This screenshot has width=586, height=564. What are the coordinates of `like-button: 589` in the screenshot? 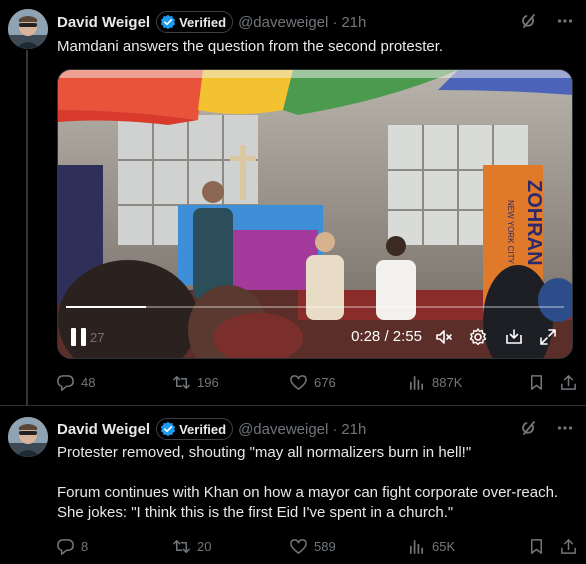 It's located at (312, 546).